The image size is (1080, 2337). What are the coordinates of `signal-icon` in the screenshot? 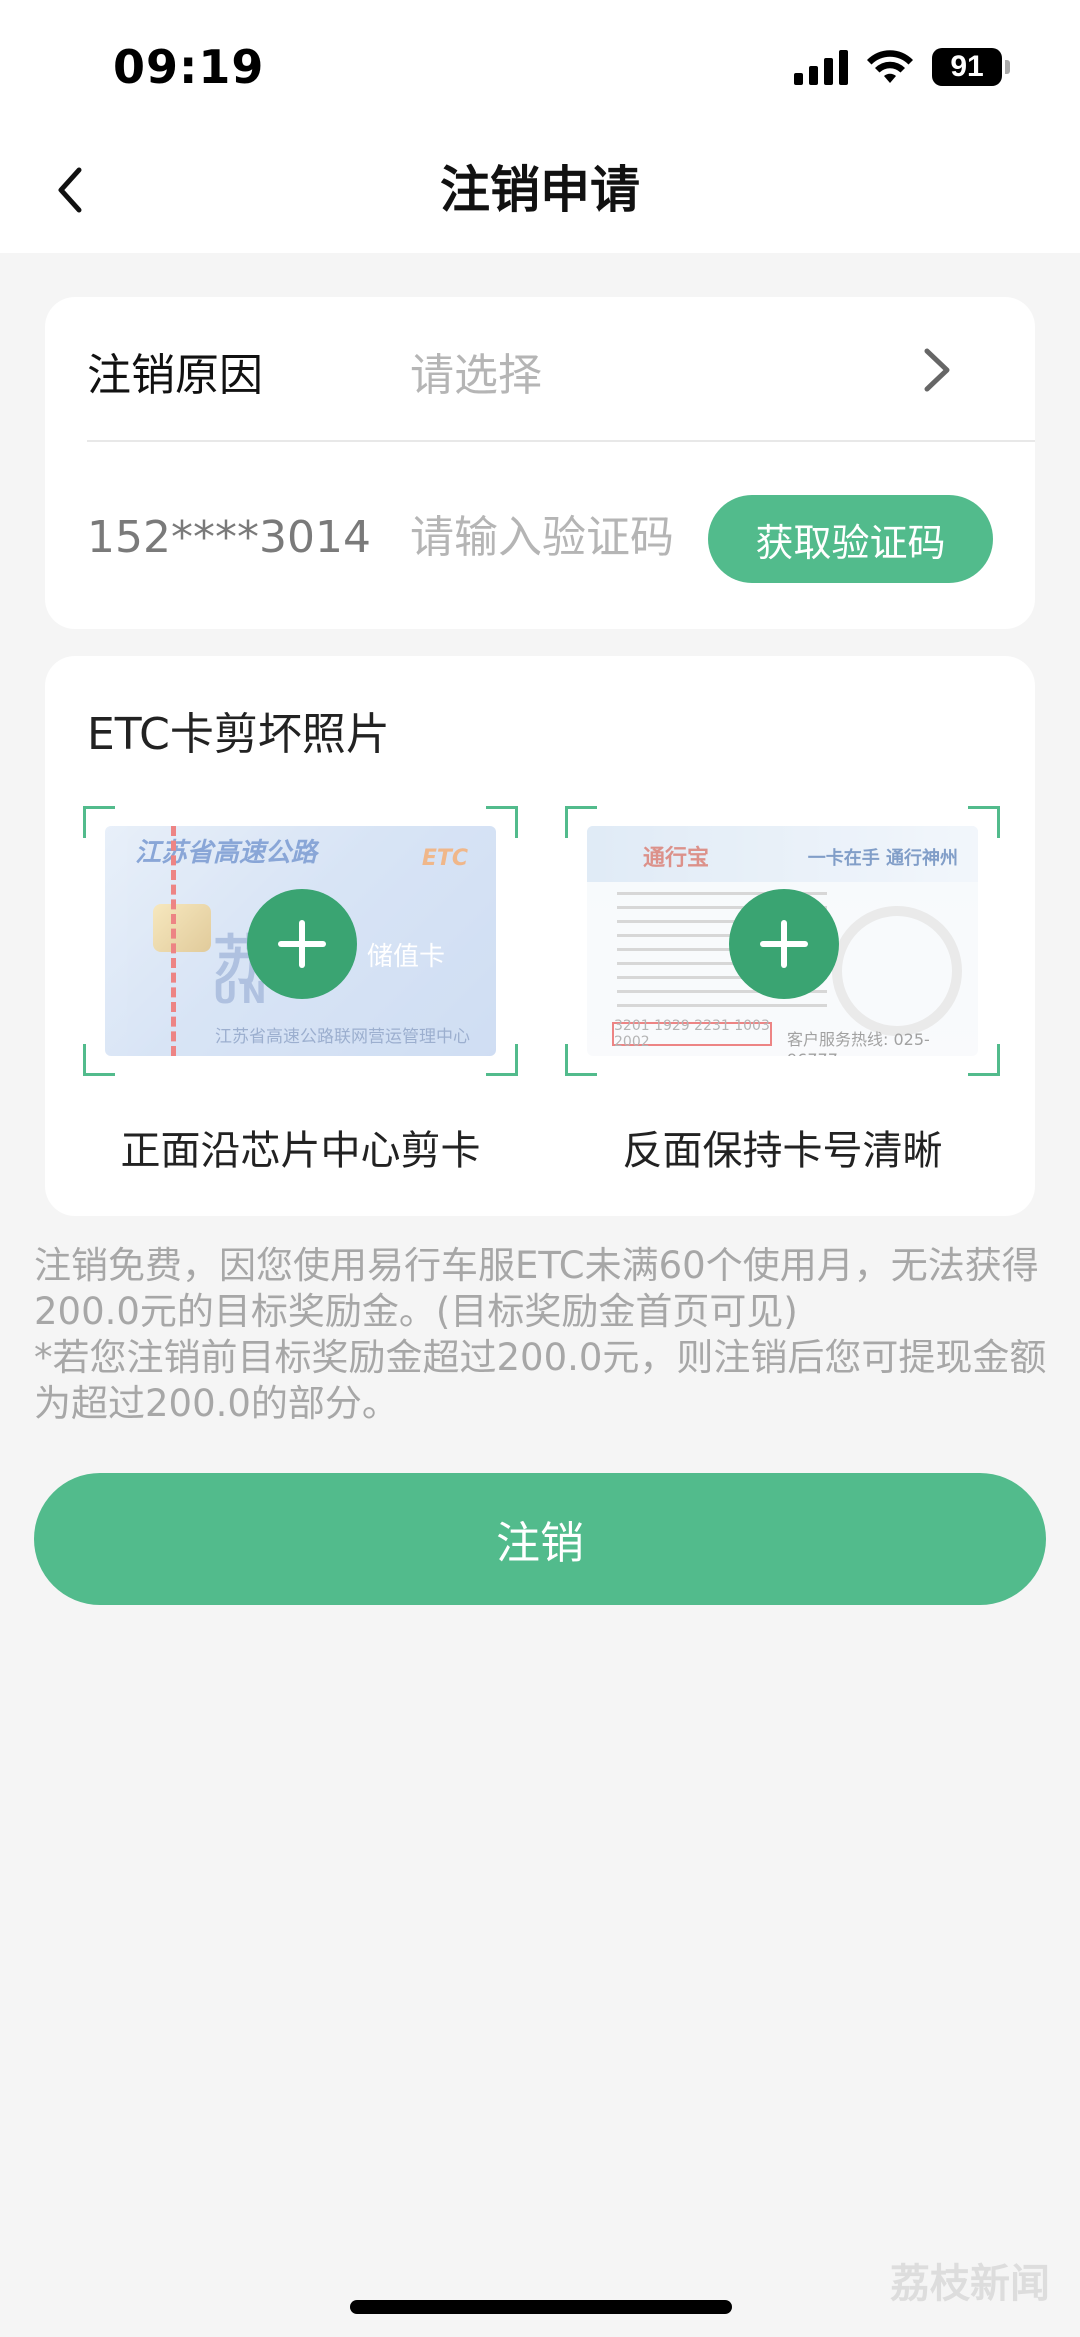 It's located at (821, 67).